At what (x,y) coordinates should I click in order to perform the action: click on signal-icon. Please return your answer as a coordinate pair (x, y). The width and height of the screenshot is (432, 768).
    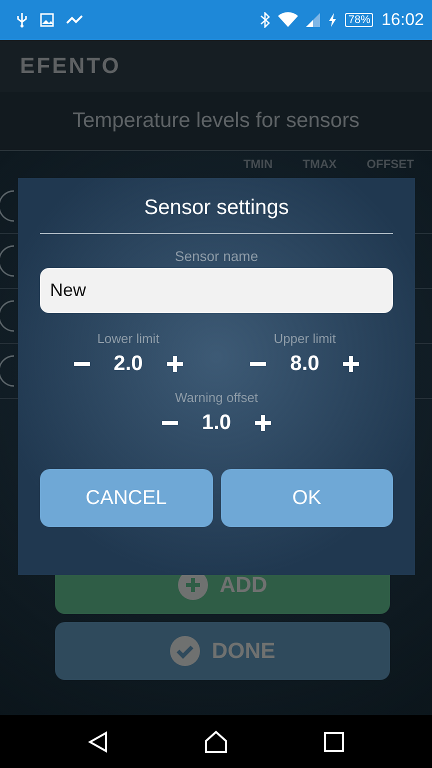
    Looking at the image, I should click on (313, 20).